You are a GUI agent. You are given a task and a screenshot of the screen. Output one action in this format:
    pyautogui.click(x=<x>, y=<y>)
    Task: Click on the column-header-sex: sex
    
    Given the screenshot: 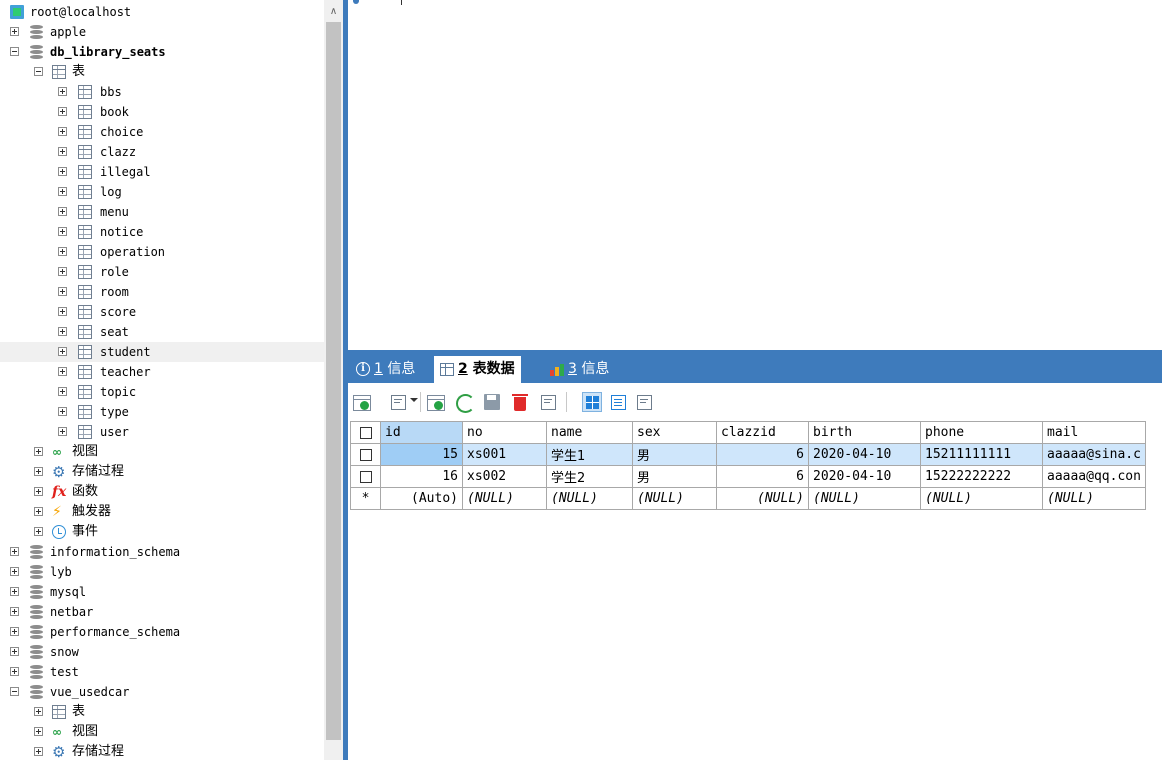 What is the action you would take?
    pyautogui.click(x=674, y=432)
    